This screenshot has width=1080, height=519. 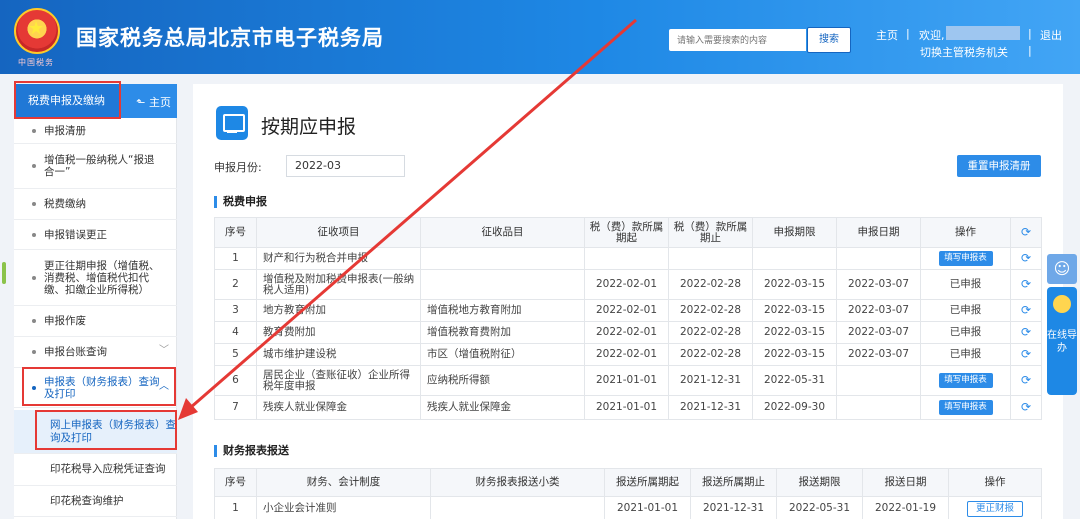 I want to click on column-header: 操作, so click(x=995, y=482).